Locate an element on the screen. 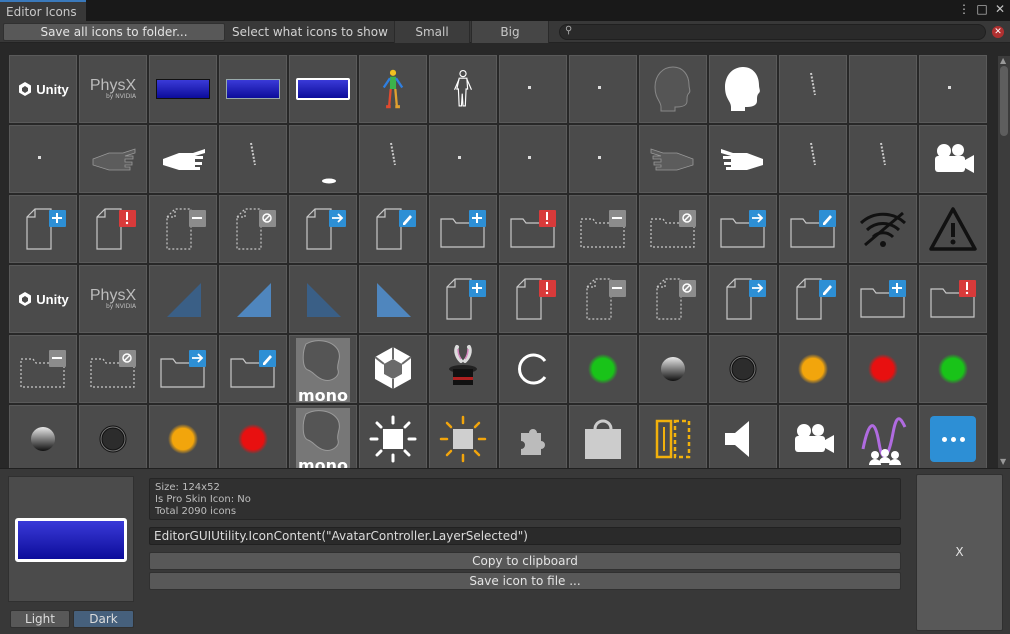 The image size is (1010, 634). more-options-icon: ⋮ is located at coordinates (964, 9).